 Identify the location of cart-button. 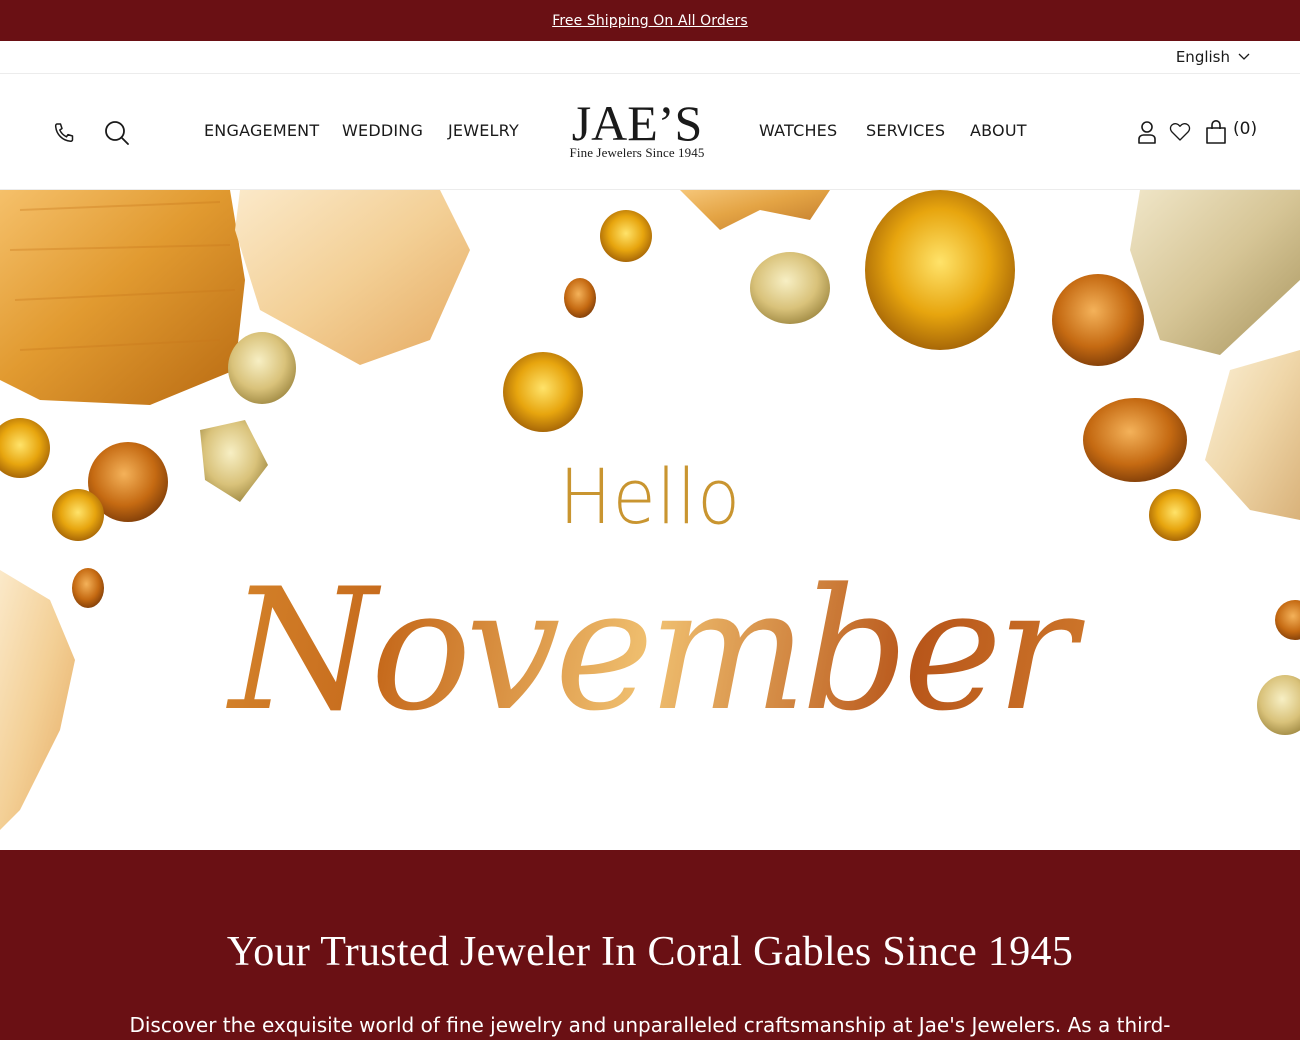
(1216, 132).